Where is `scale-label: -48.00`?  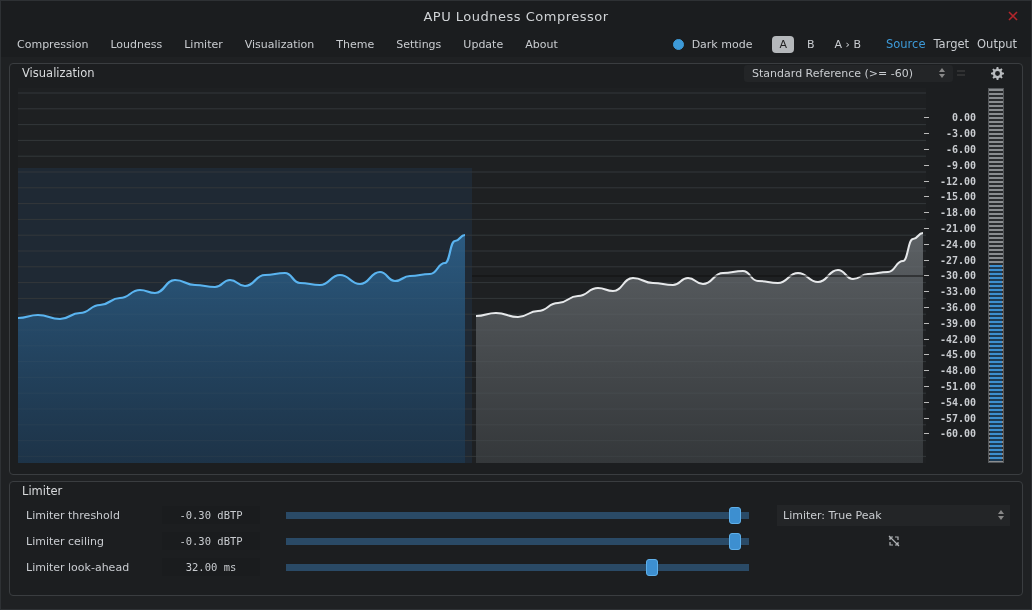
scale-label: -48.00 is located at coordinates (957, 371).